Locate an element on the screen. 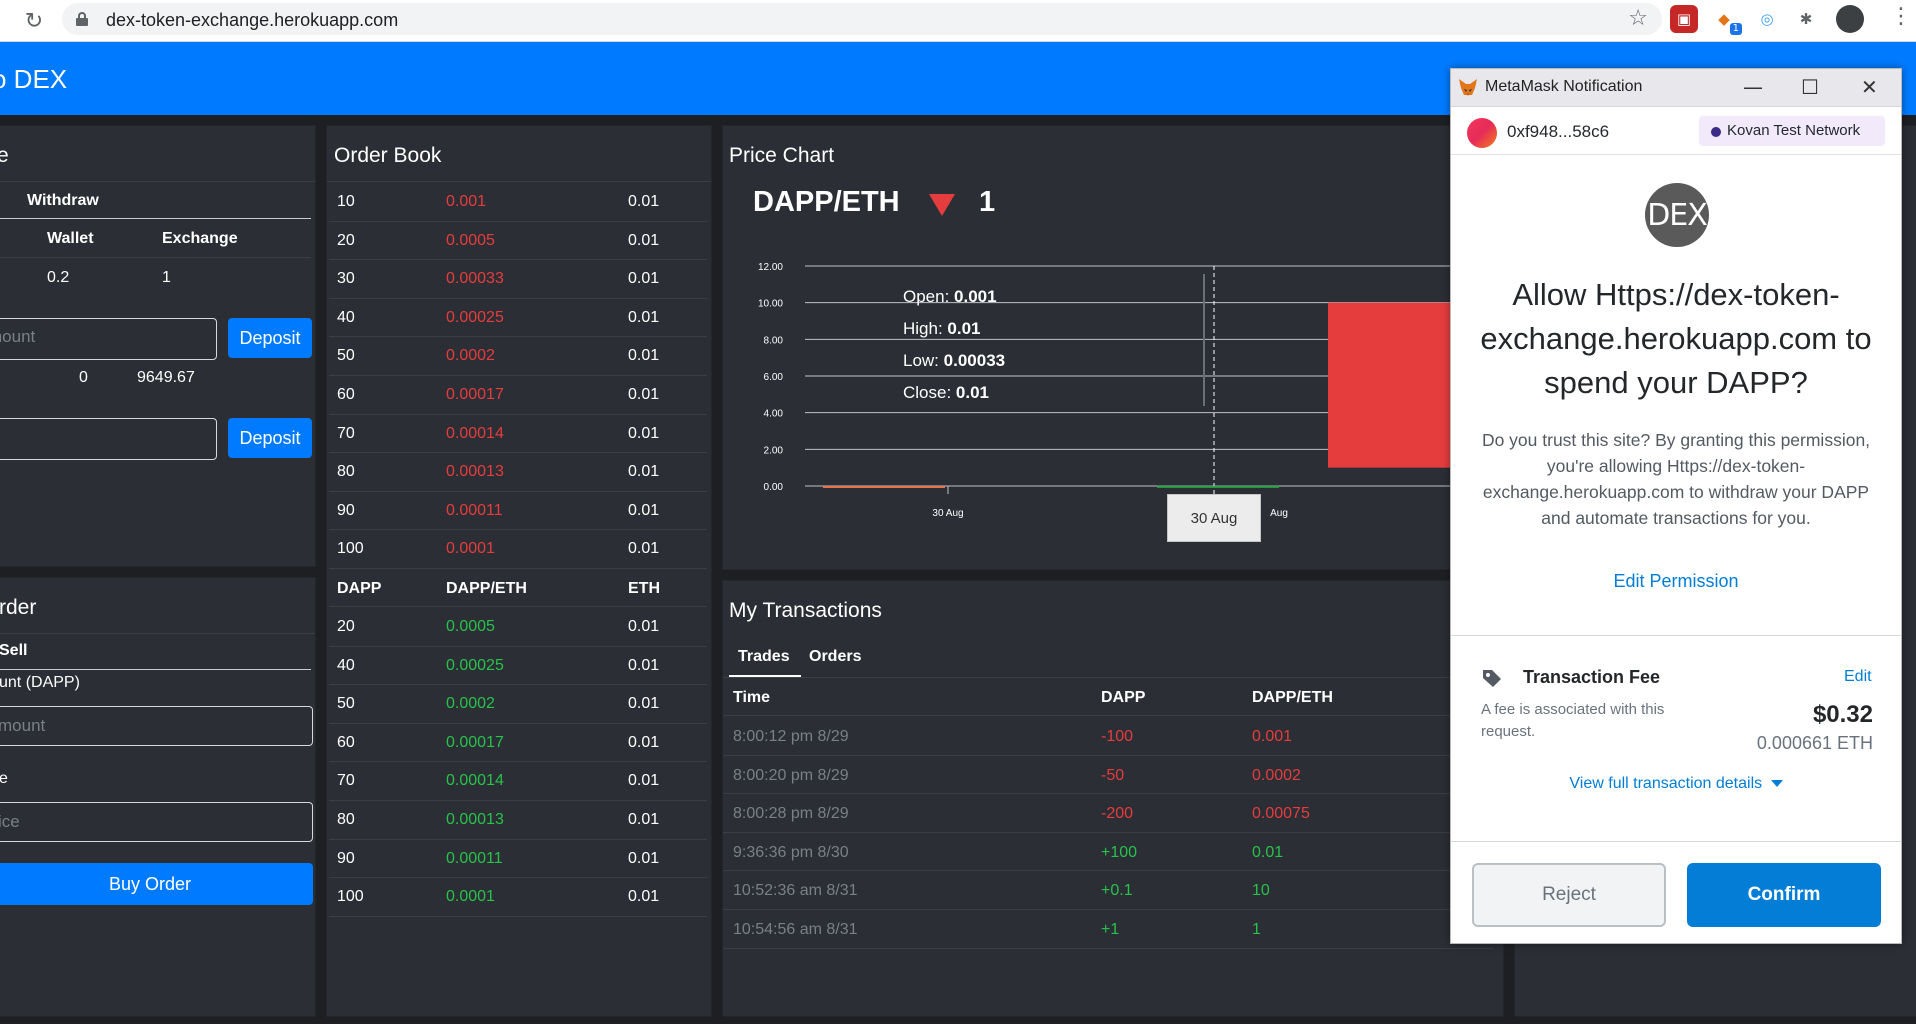 The image size is (1916, 1024). account-avatar is located at coordinates (1482, 133).